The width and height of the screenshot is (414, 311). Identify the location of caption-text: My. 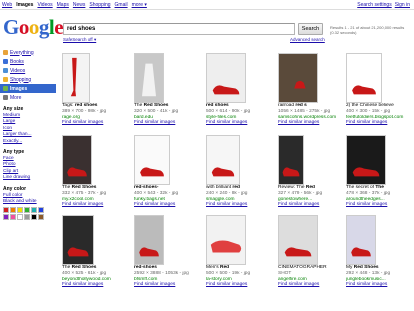
(350, 267).